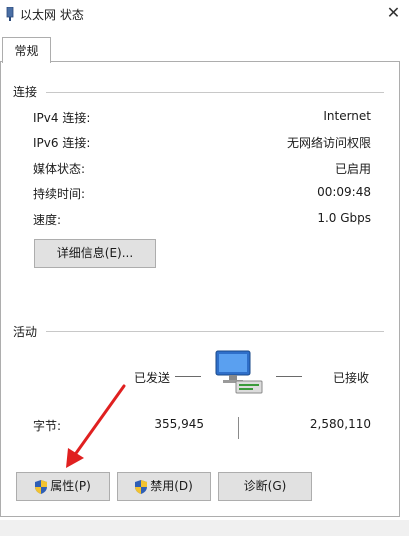  Describe the element at coordinates (10, 14) in the screenshot. I see `network-adapter-icon` at that location.